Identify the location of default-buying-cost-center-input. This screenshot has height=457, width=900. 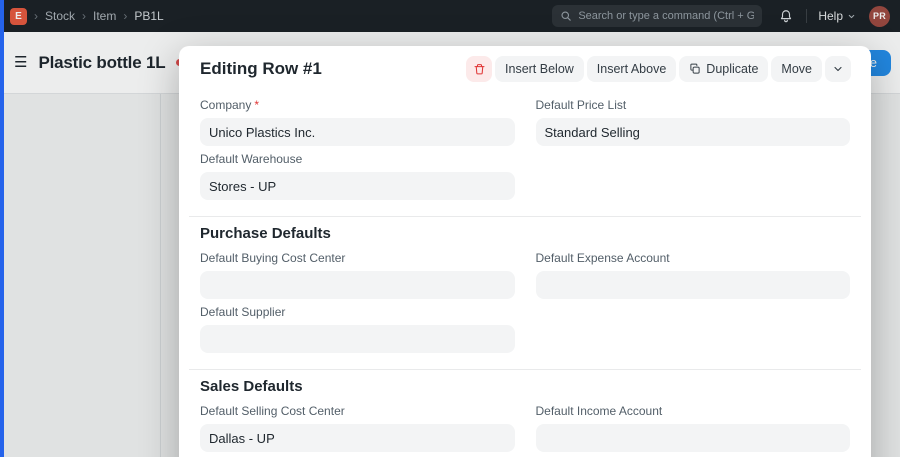
(357, 285).